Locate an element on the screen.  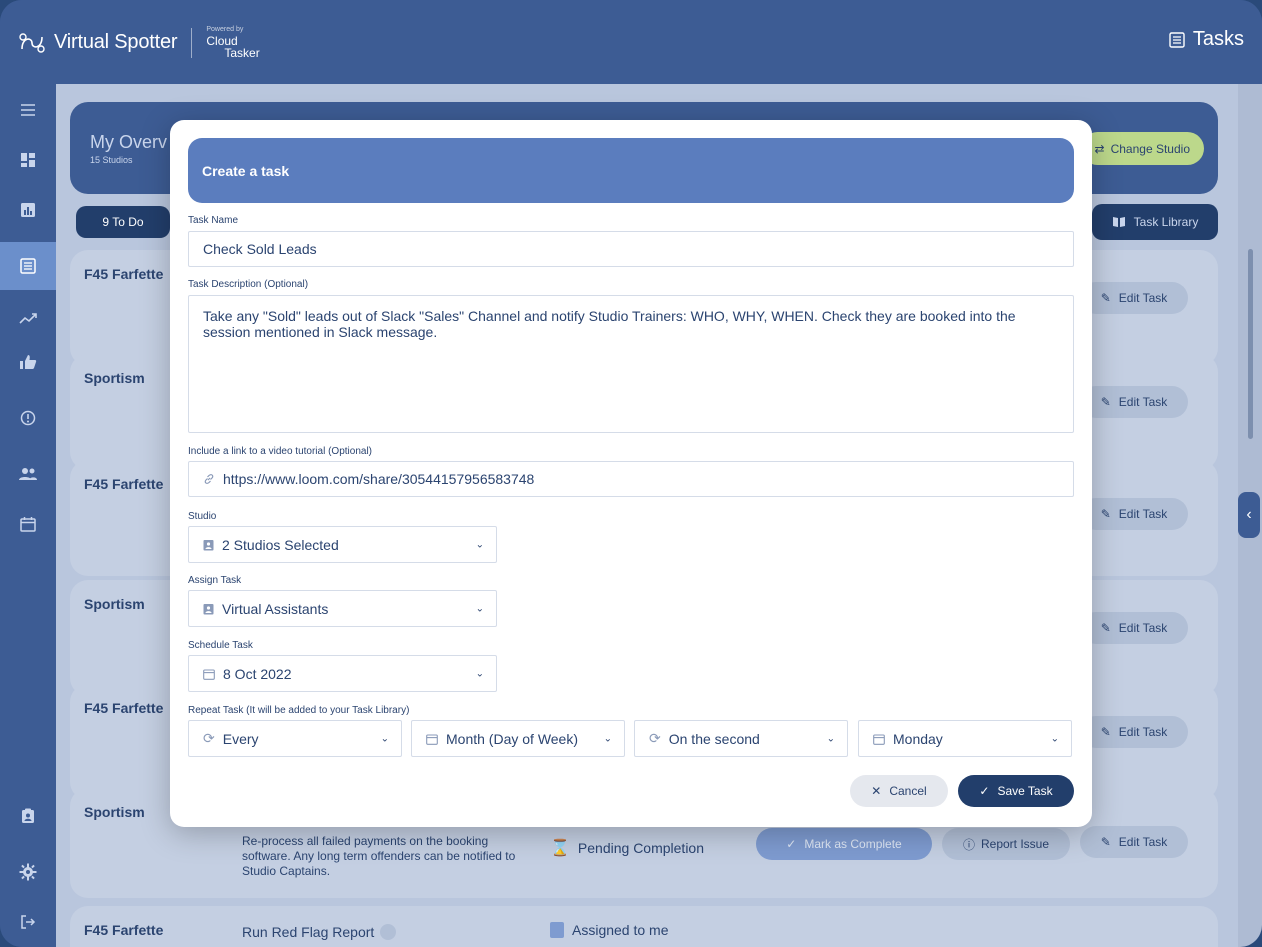
sidebar-item-dashboard is located at coordinates (28, 160).